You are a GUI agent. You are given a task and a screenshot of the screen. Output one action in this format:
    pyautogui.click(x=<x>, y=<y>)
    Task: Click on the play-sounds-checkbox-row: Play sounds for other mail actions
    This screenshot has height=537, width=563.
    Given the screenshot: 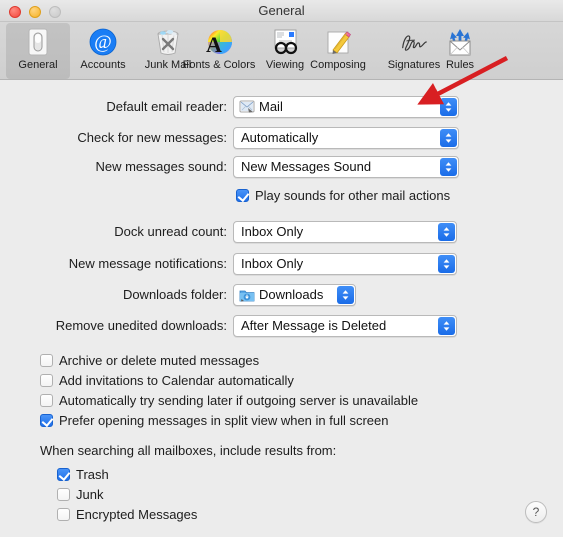 What is the action you would take?
    pyautogui.click(x=343, y=195)
    